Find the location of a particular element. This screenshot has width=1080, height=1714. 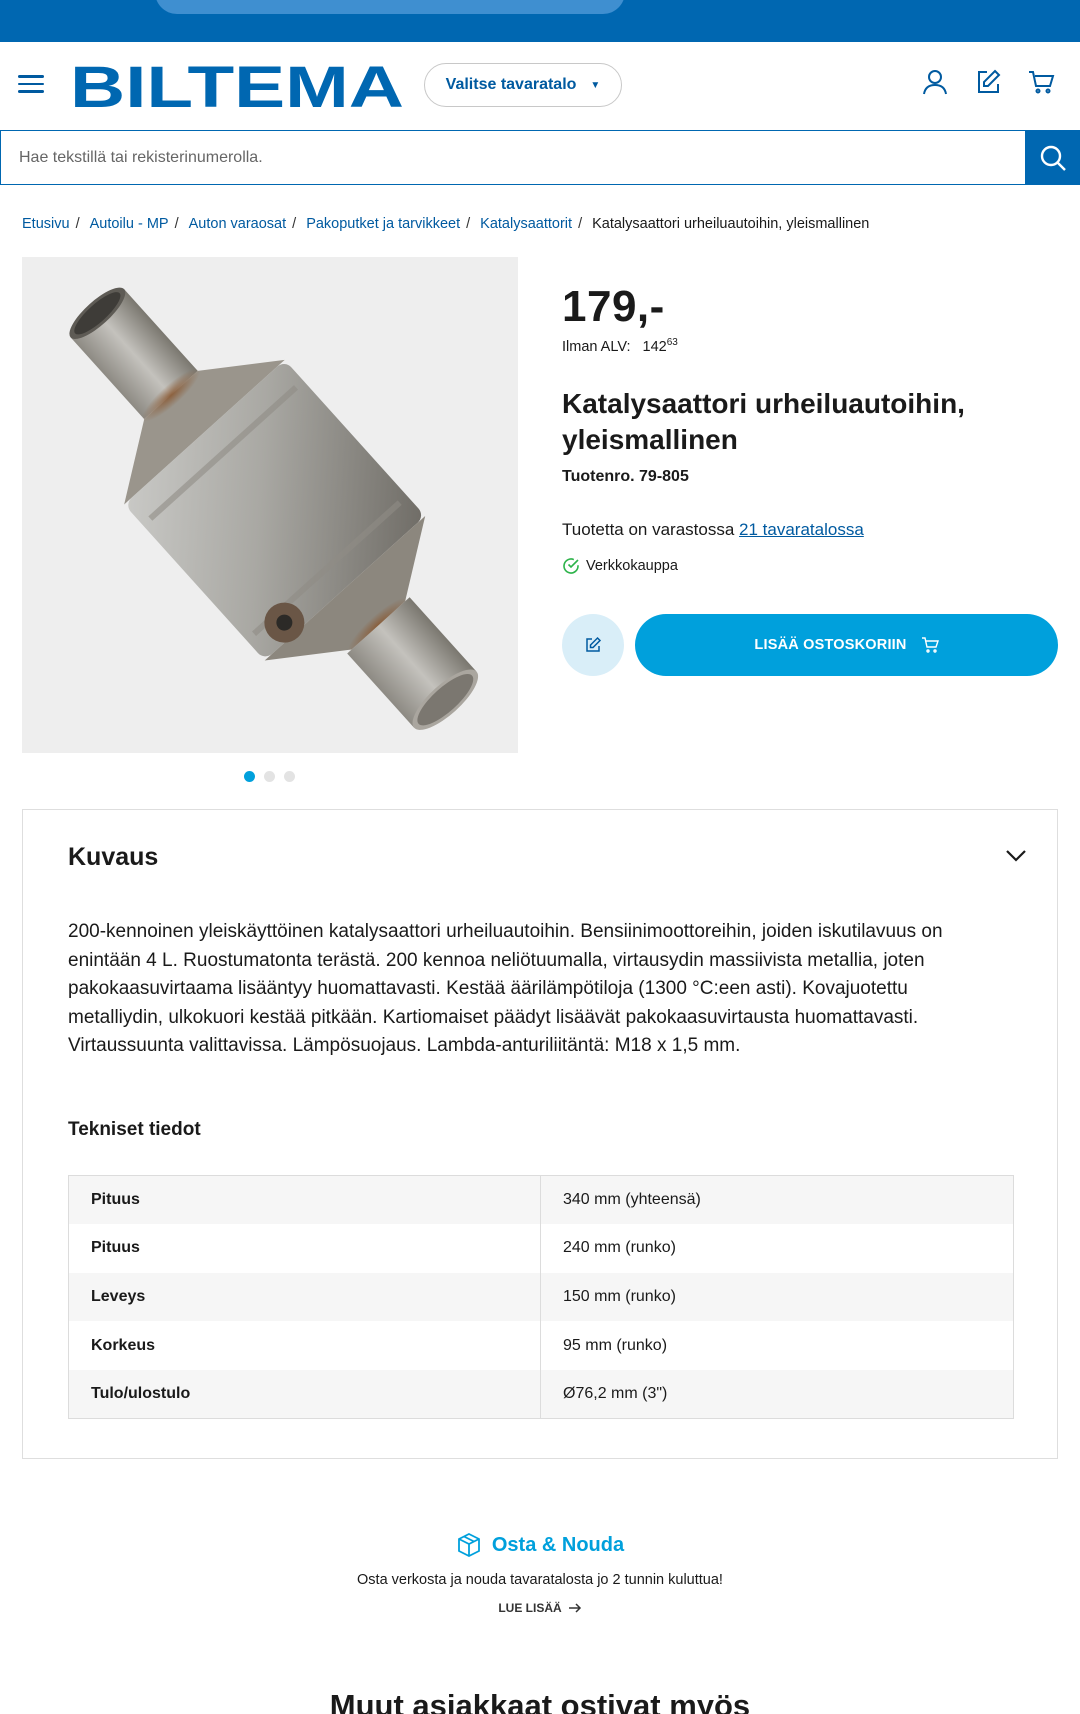

breadcrumb-link-auton-varaosat: Auton varaosat is located at coordinates (238, 224).